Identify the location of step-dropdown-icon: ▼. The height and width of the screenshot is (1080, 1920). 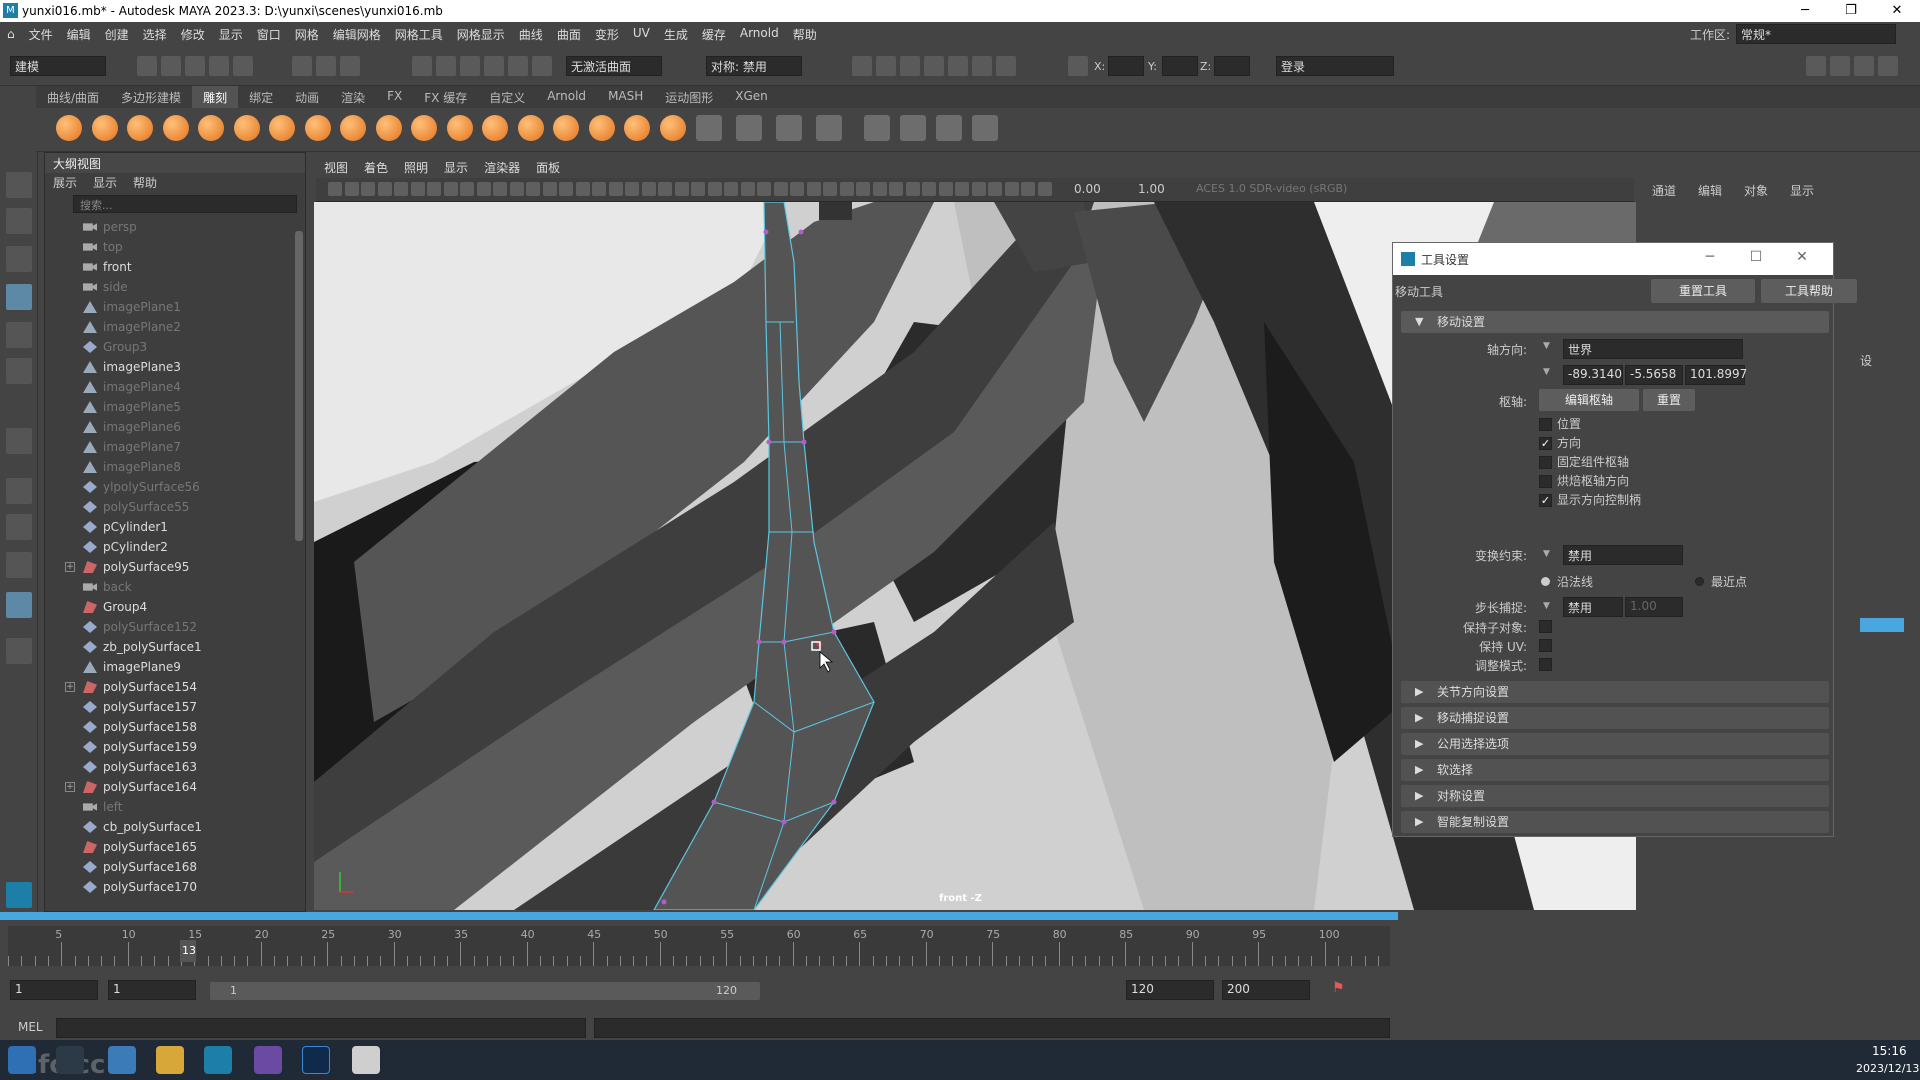
(1546, 606).